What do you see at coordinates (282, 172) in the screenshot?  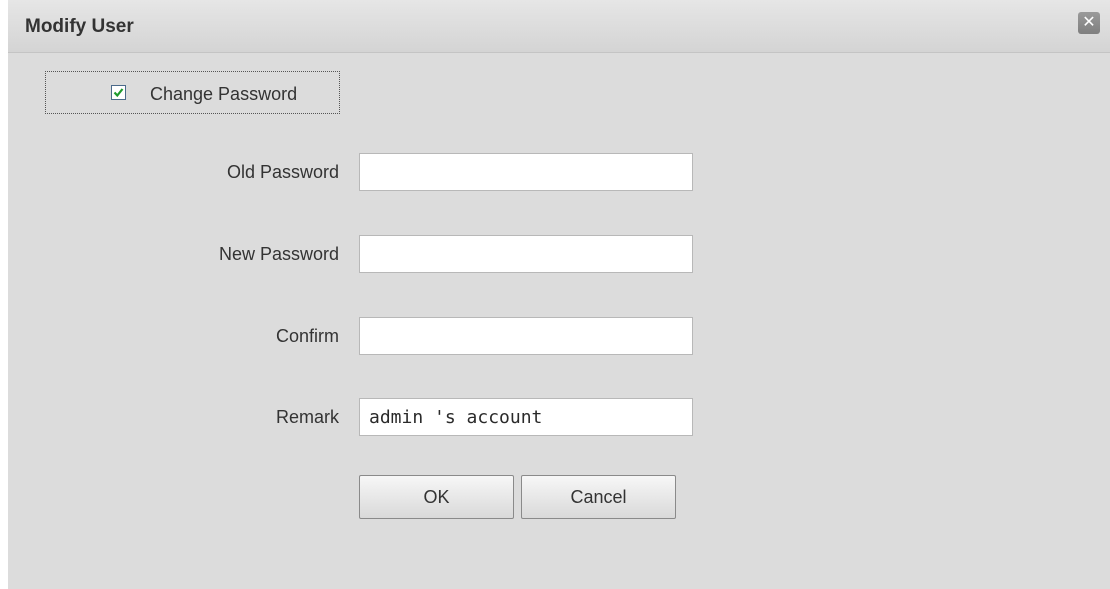 I see `old-password-label: Old Password` at bounding box center [282, 172].